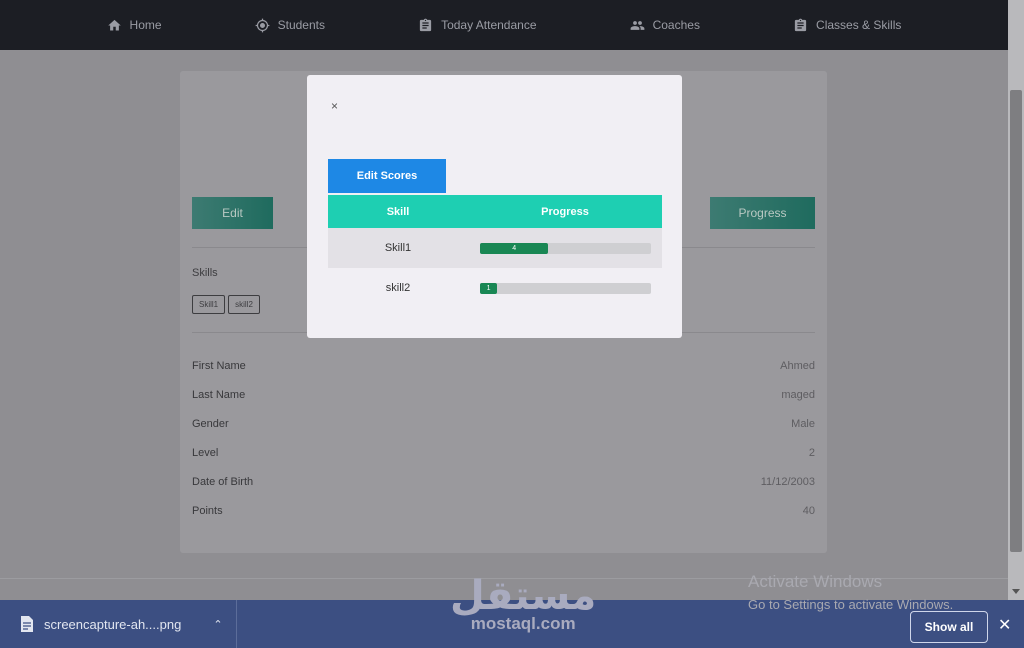 The width and height of the screenshot is (1024, 648). I want to click on file-icon, so click(27, 624).